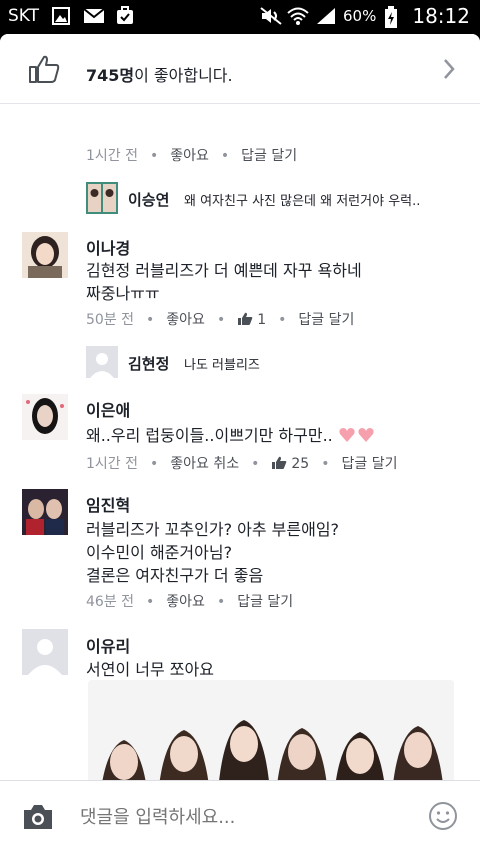 The width and height of the screenshot is (480, 853). I want to click on battery-percent: 60%, so click(360, 16).